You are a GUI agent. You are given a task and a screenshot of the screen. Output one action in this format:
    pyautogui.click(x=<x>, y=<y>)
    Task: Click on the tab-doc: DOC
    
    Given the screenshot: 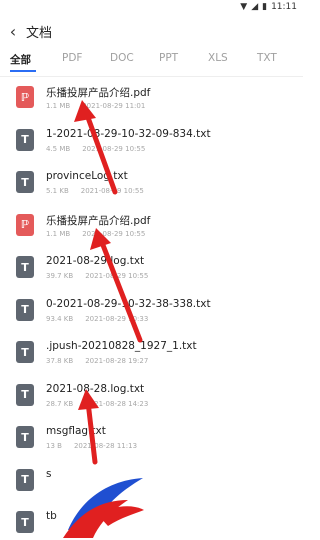 What is the action you would take?
    pyautogui.click(x=122, y=58)
    